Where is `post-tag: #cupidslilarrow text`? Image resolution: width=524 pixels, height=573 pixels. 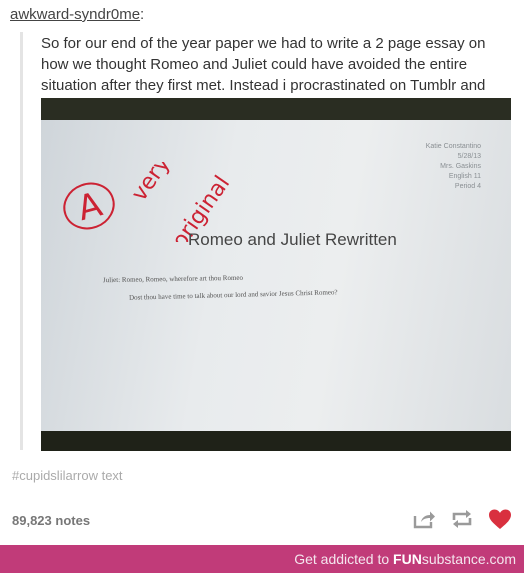 post-tag: #cupidslilarrow text is located at coordinates (67, 475).